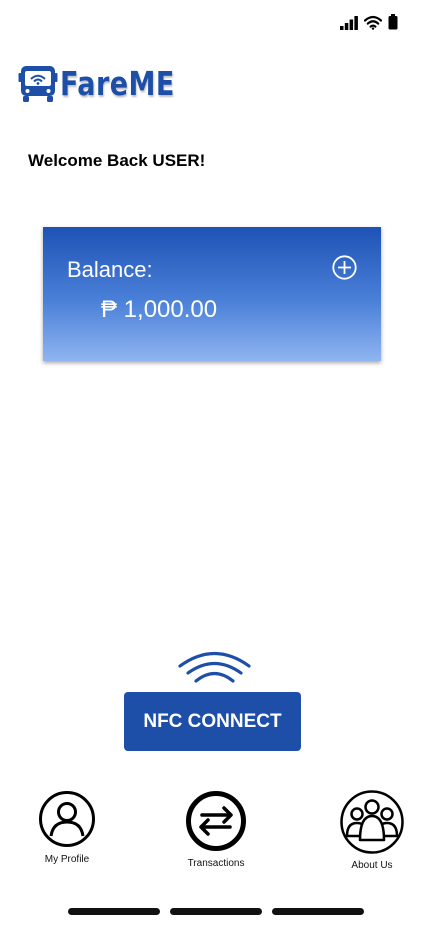 The image size is (430, 932). What do you see at coordinates (110, 269) in the screenshot?
I see `balance-label: Balance:` at bounding box center [110, 269].